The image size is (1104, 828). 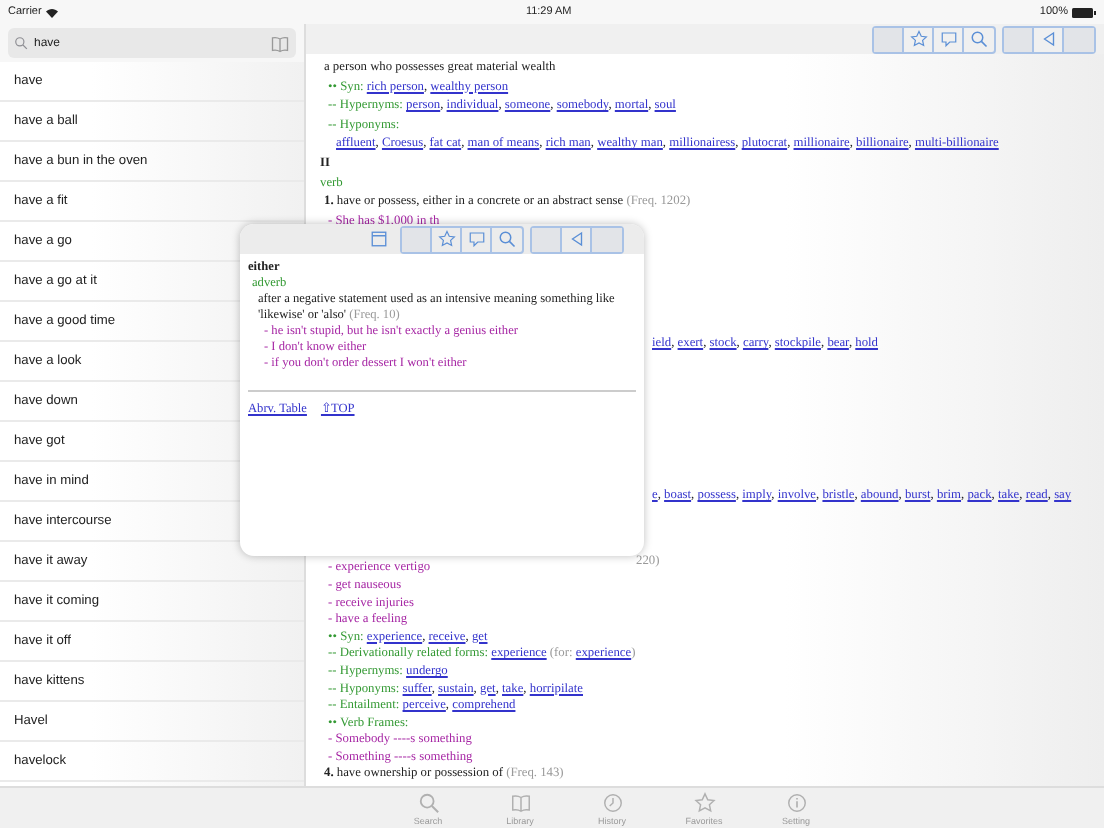 I want to click on clock-icon, so click(x=612, y=802).